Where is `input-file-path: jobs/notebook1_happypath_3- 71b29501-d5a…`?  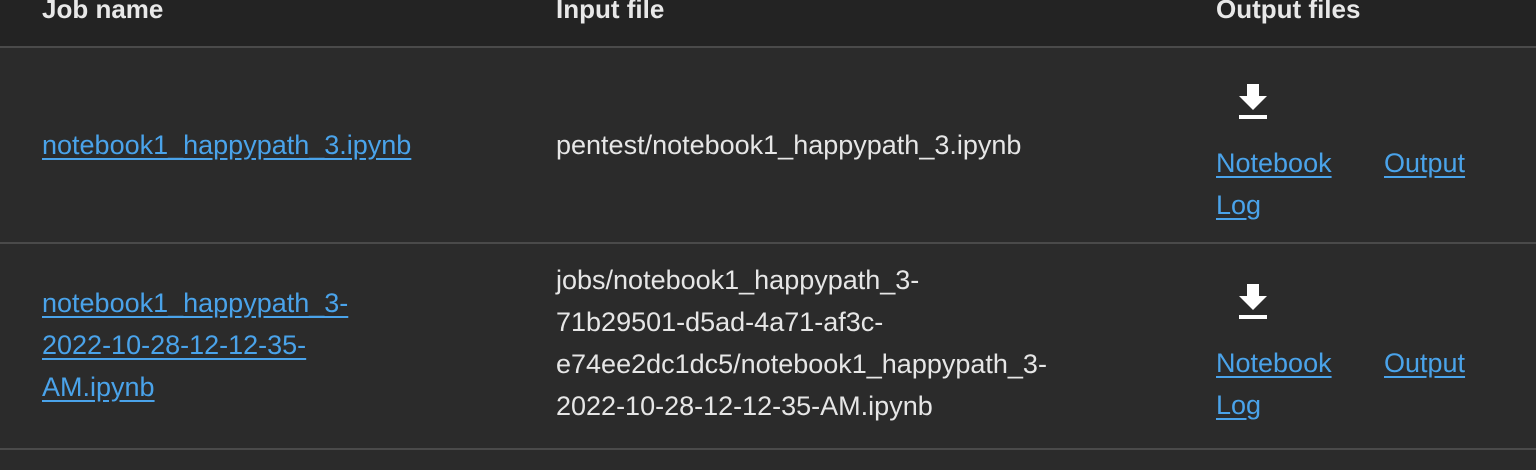 input-file-path: jobs/notebook1_happypath_3- 71b29501-d5a… is located at coordinates (801, 343).